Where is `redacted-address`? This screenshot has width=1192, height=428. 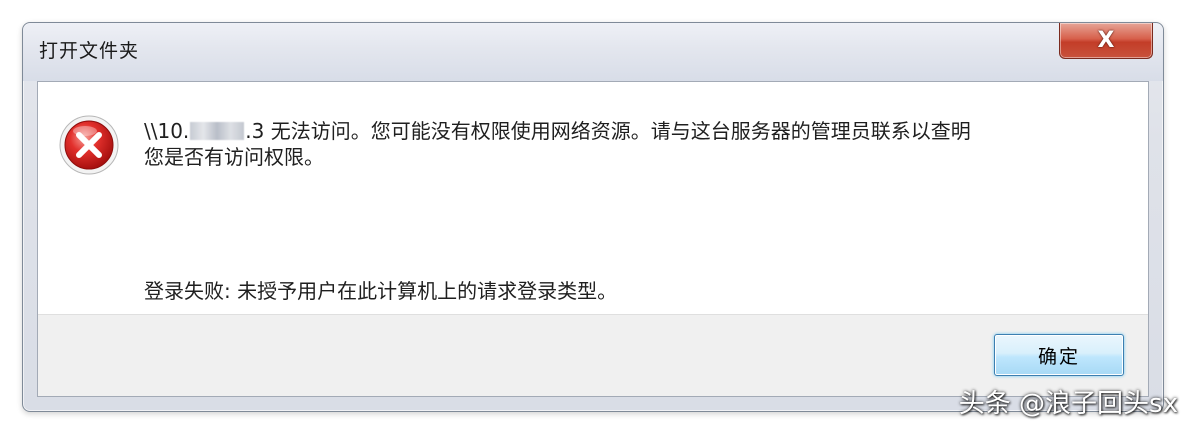 redacted-address is located at coordinates (217, 131).